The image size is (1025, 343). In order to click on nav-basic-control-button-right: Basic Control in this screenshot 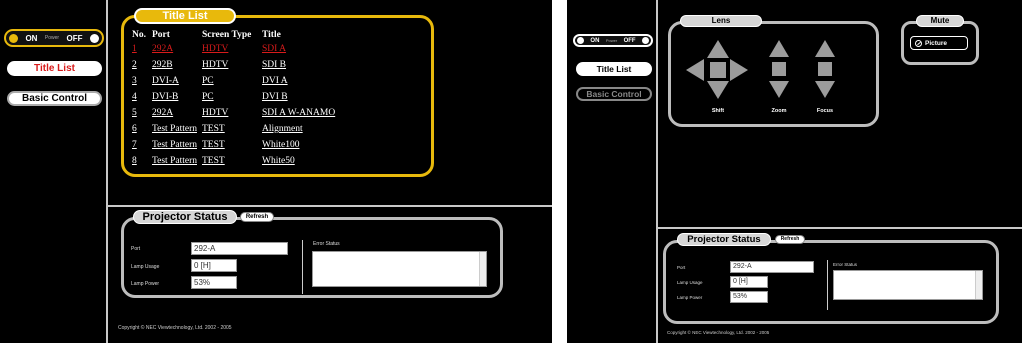, I will do `click(614, 94)`.